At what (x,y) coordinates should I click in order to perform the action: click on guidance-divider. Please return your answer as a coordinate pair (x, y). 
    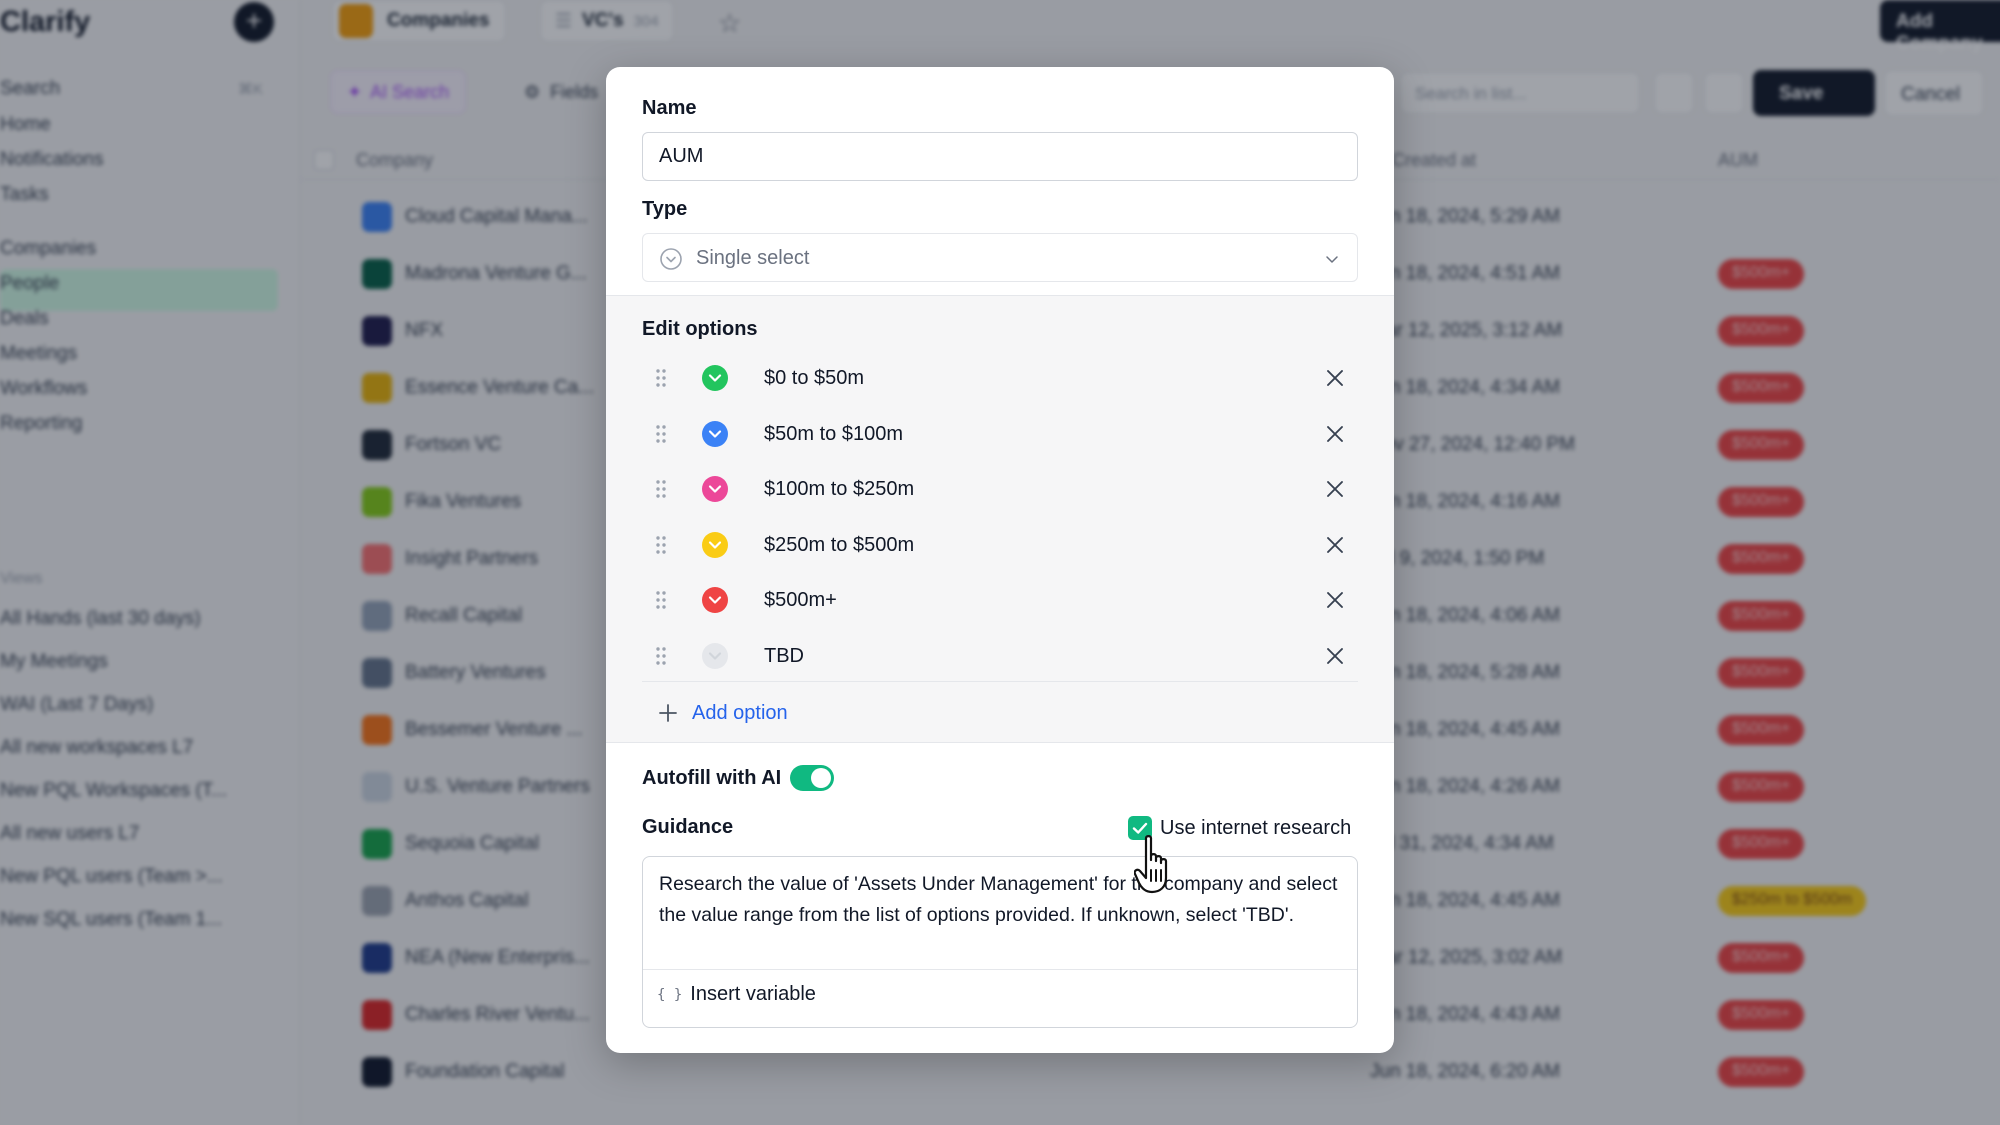
    Looking at the image, I should click on (1000, 969).